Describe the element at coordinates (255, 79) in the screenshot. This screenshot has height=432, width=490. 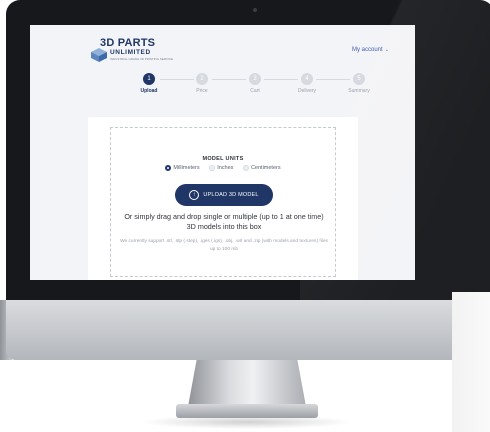
I see `step-number: 3` at that location.